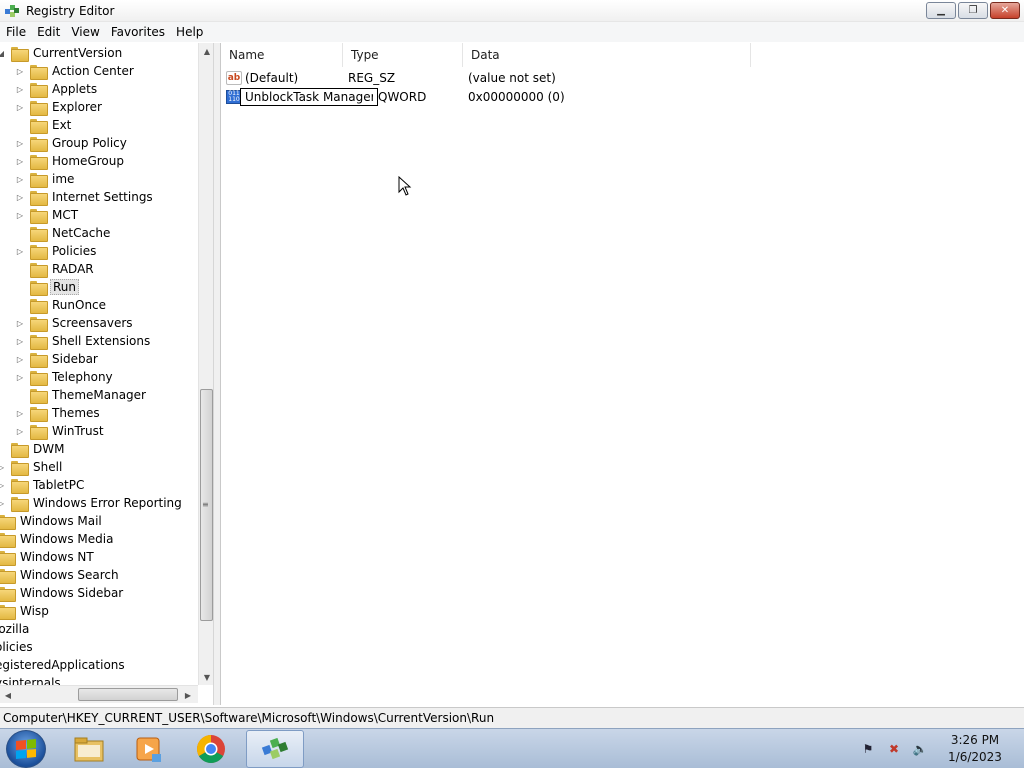 The image size is (1024, 769). I want to click on volume-icon: 🔈, so click(920, 749).